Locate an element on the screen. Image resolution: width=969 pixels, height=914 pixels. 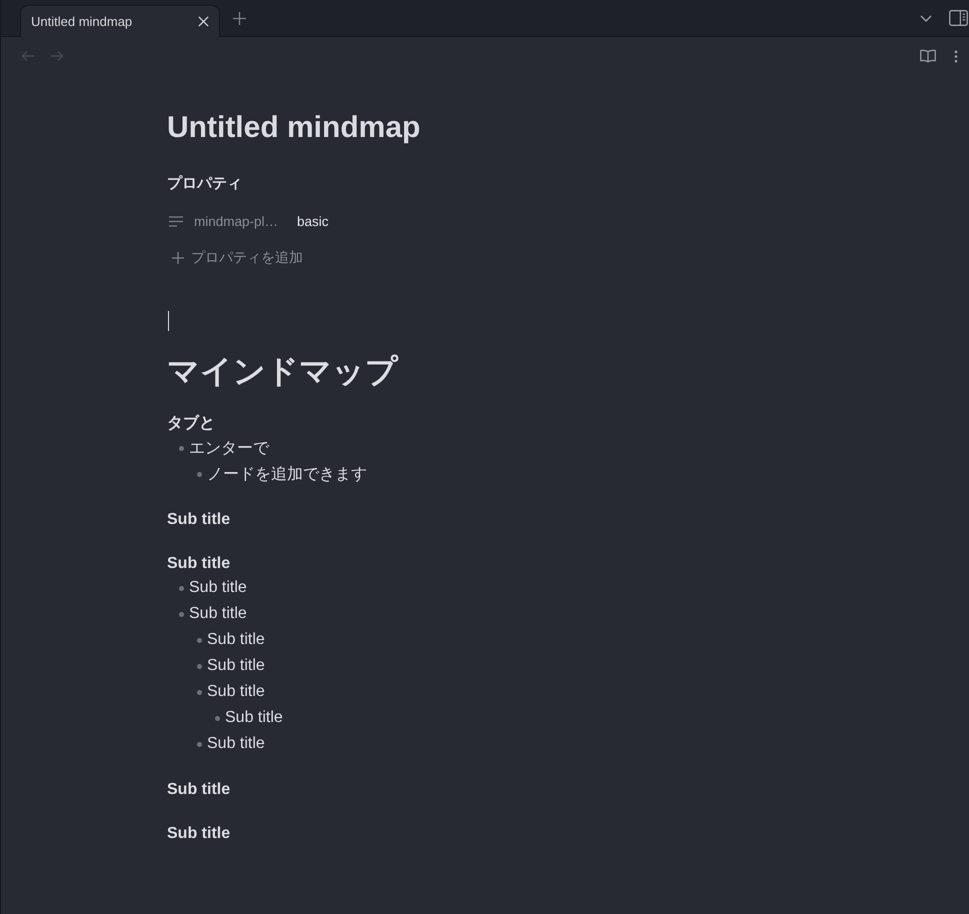
note-title: Untitled mindmap is located at coordinates (294, 128).